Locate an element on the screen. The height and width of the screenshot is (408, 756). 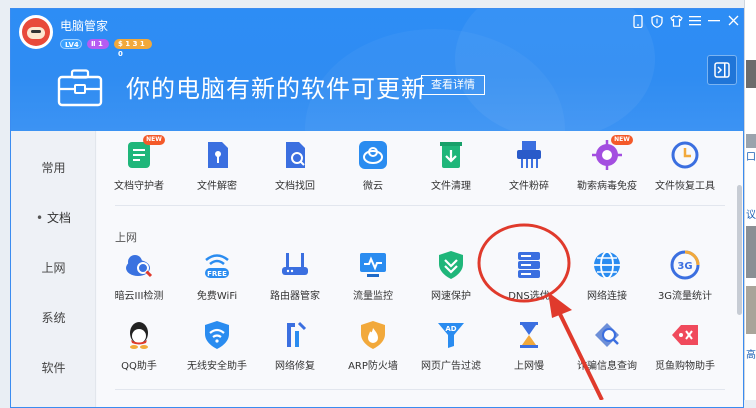
tool-speed-protect: 网速保护 is located at coordinates (451, 279).